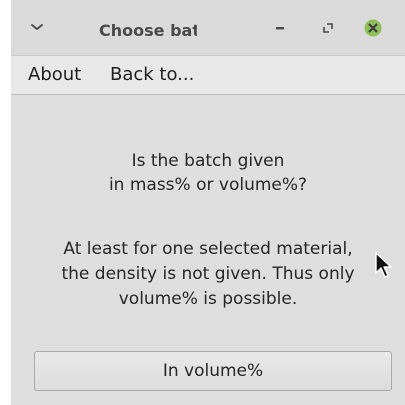  Describe the element at coordinates (208, 185) in the screenshot. I see `question-line: in mass% or volume%?` at that location.